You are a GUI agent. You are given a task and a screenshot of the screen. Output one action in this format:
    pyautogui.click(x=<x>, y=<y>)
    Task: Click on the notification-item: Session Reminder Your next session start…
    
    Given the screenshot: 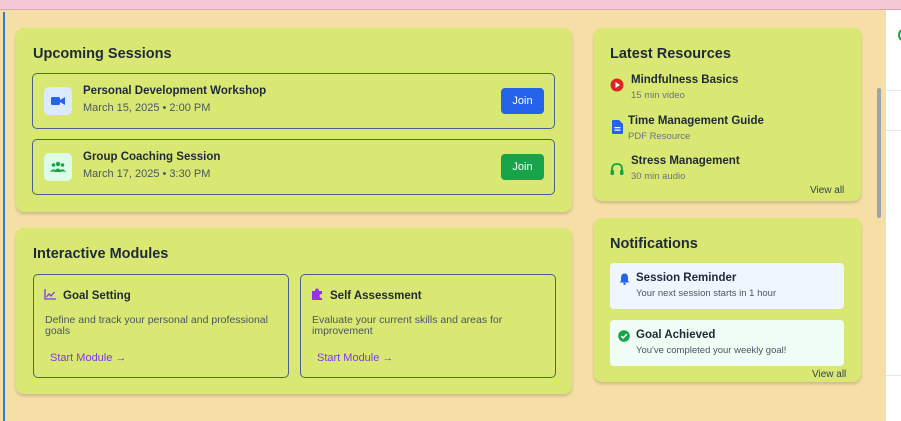 What is the action you would take?
    pyautogui.click(x=727, y=286)
    